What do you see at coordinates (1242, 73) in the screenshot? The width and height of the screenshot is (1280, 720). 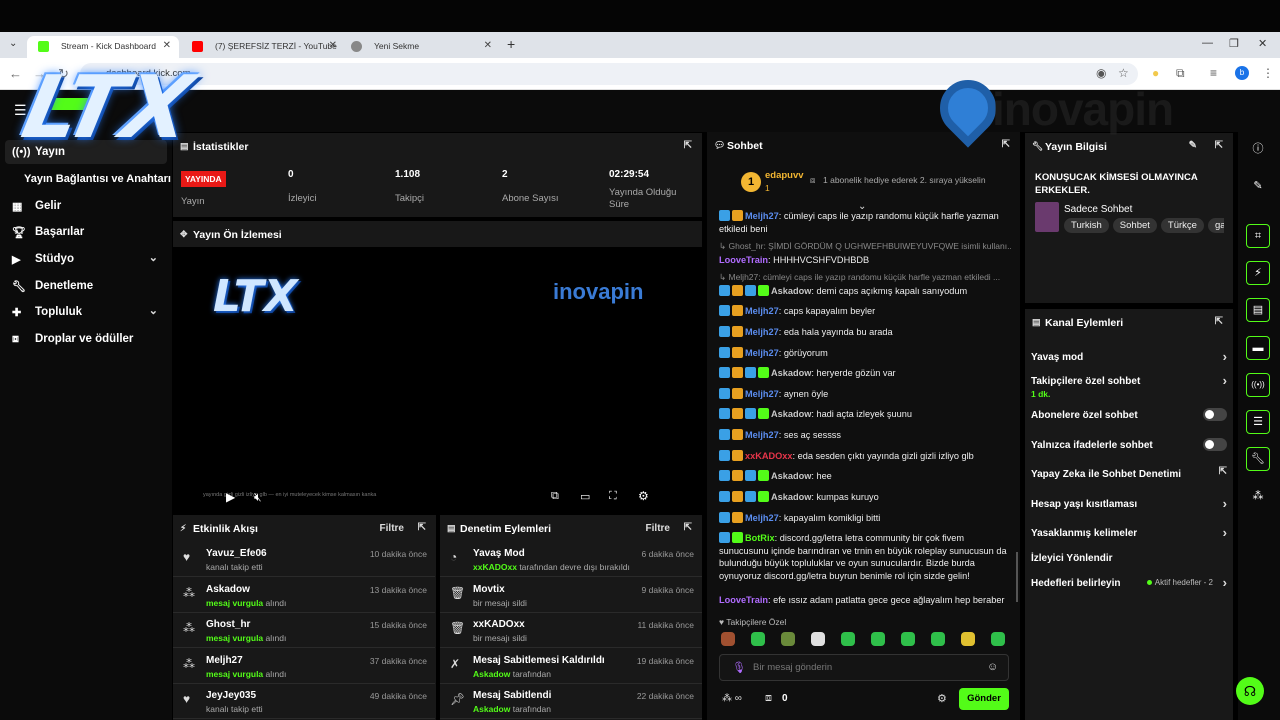 I see `profile-avatar: b` at bounding box center [1242, 73].